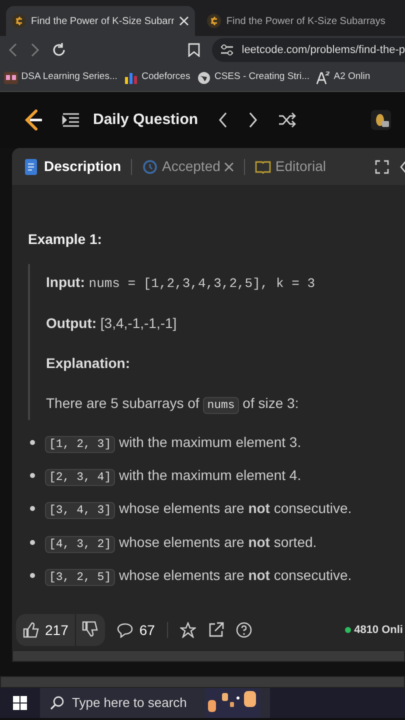 This screenshot has height=720, width=405. I want to click on bookmark-link: A2 Onlin, so click(343, 77).